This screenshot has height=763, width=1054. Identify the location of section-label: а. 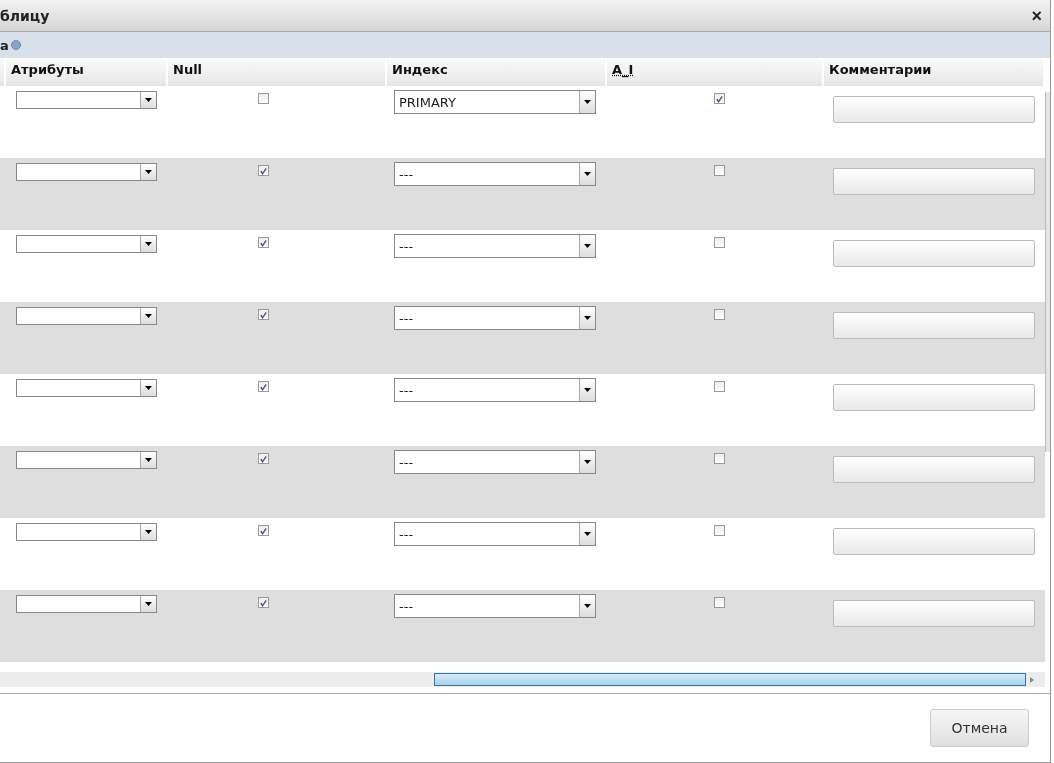
(4, 45).